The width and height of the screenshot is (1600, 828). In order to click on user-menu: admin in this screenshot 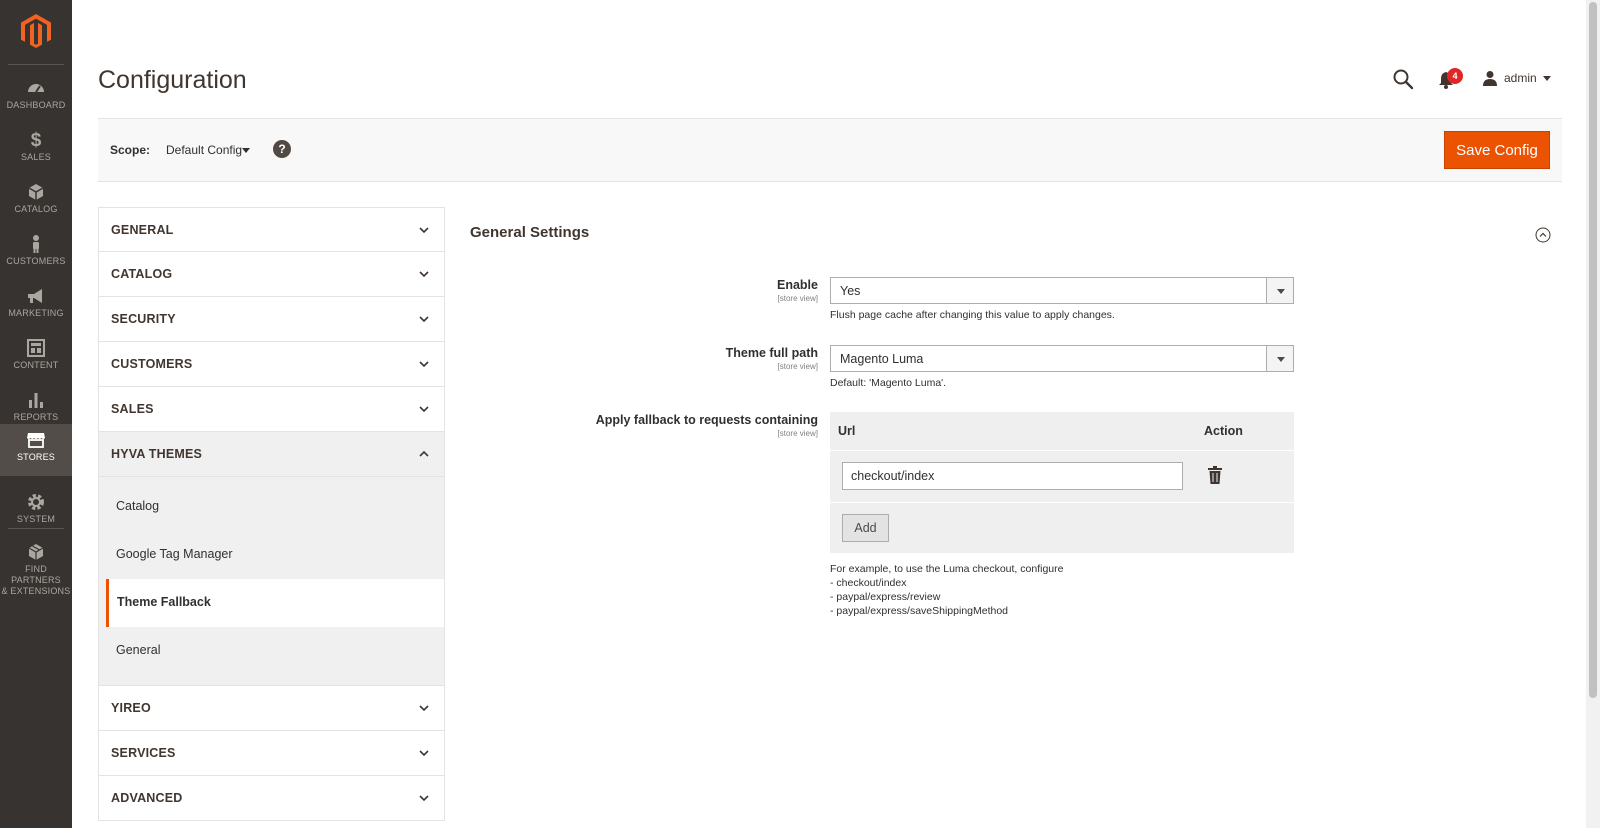, I will do `click(1516, 78)`.